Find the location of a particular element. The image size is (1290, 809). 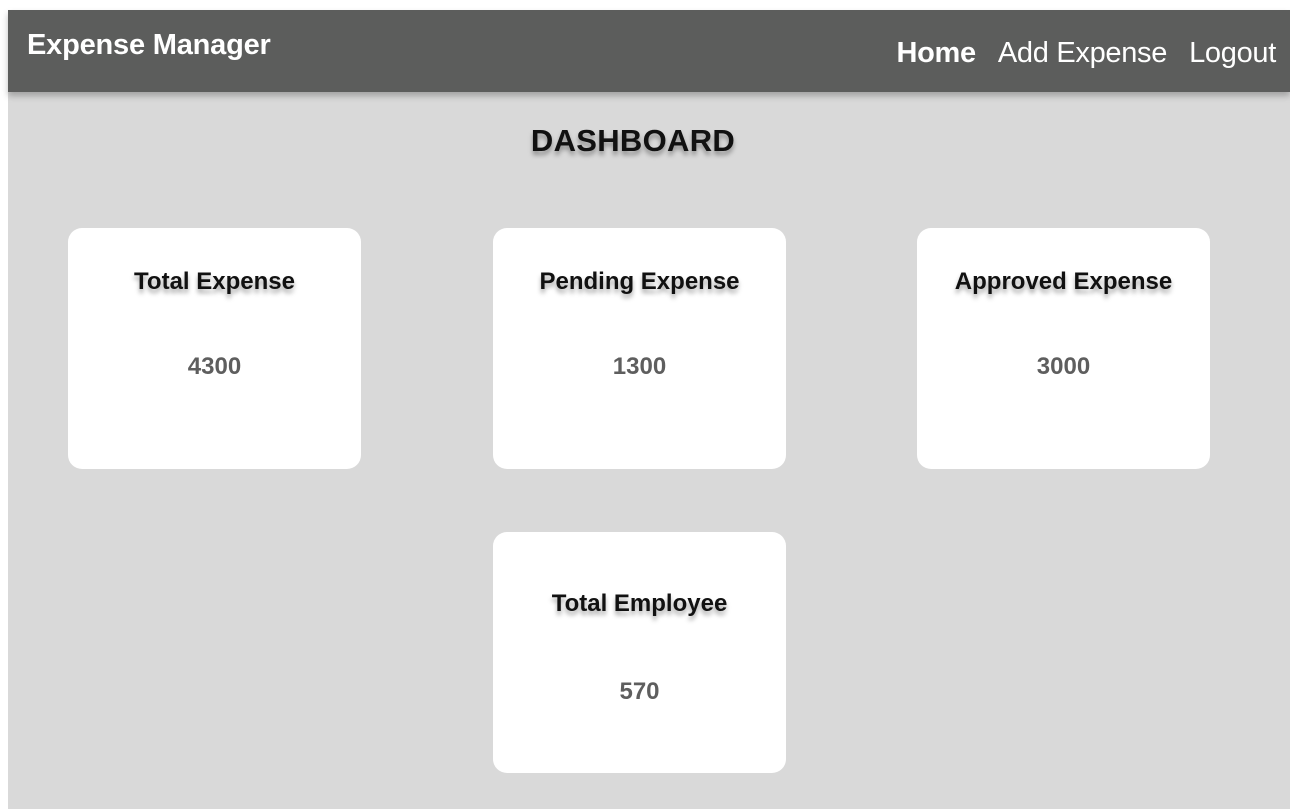

approved-expense-card: Approved Expense 3000 is located at coordinates (1063, 348).